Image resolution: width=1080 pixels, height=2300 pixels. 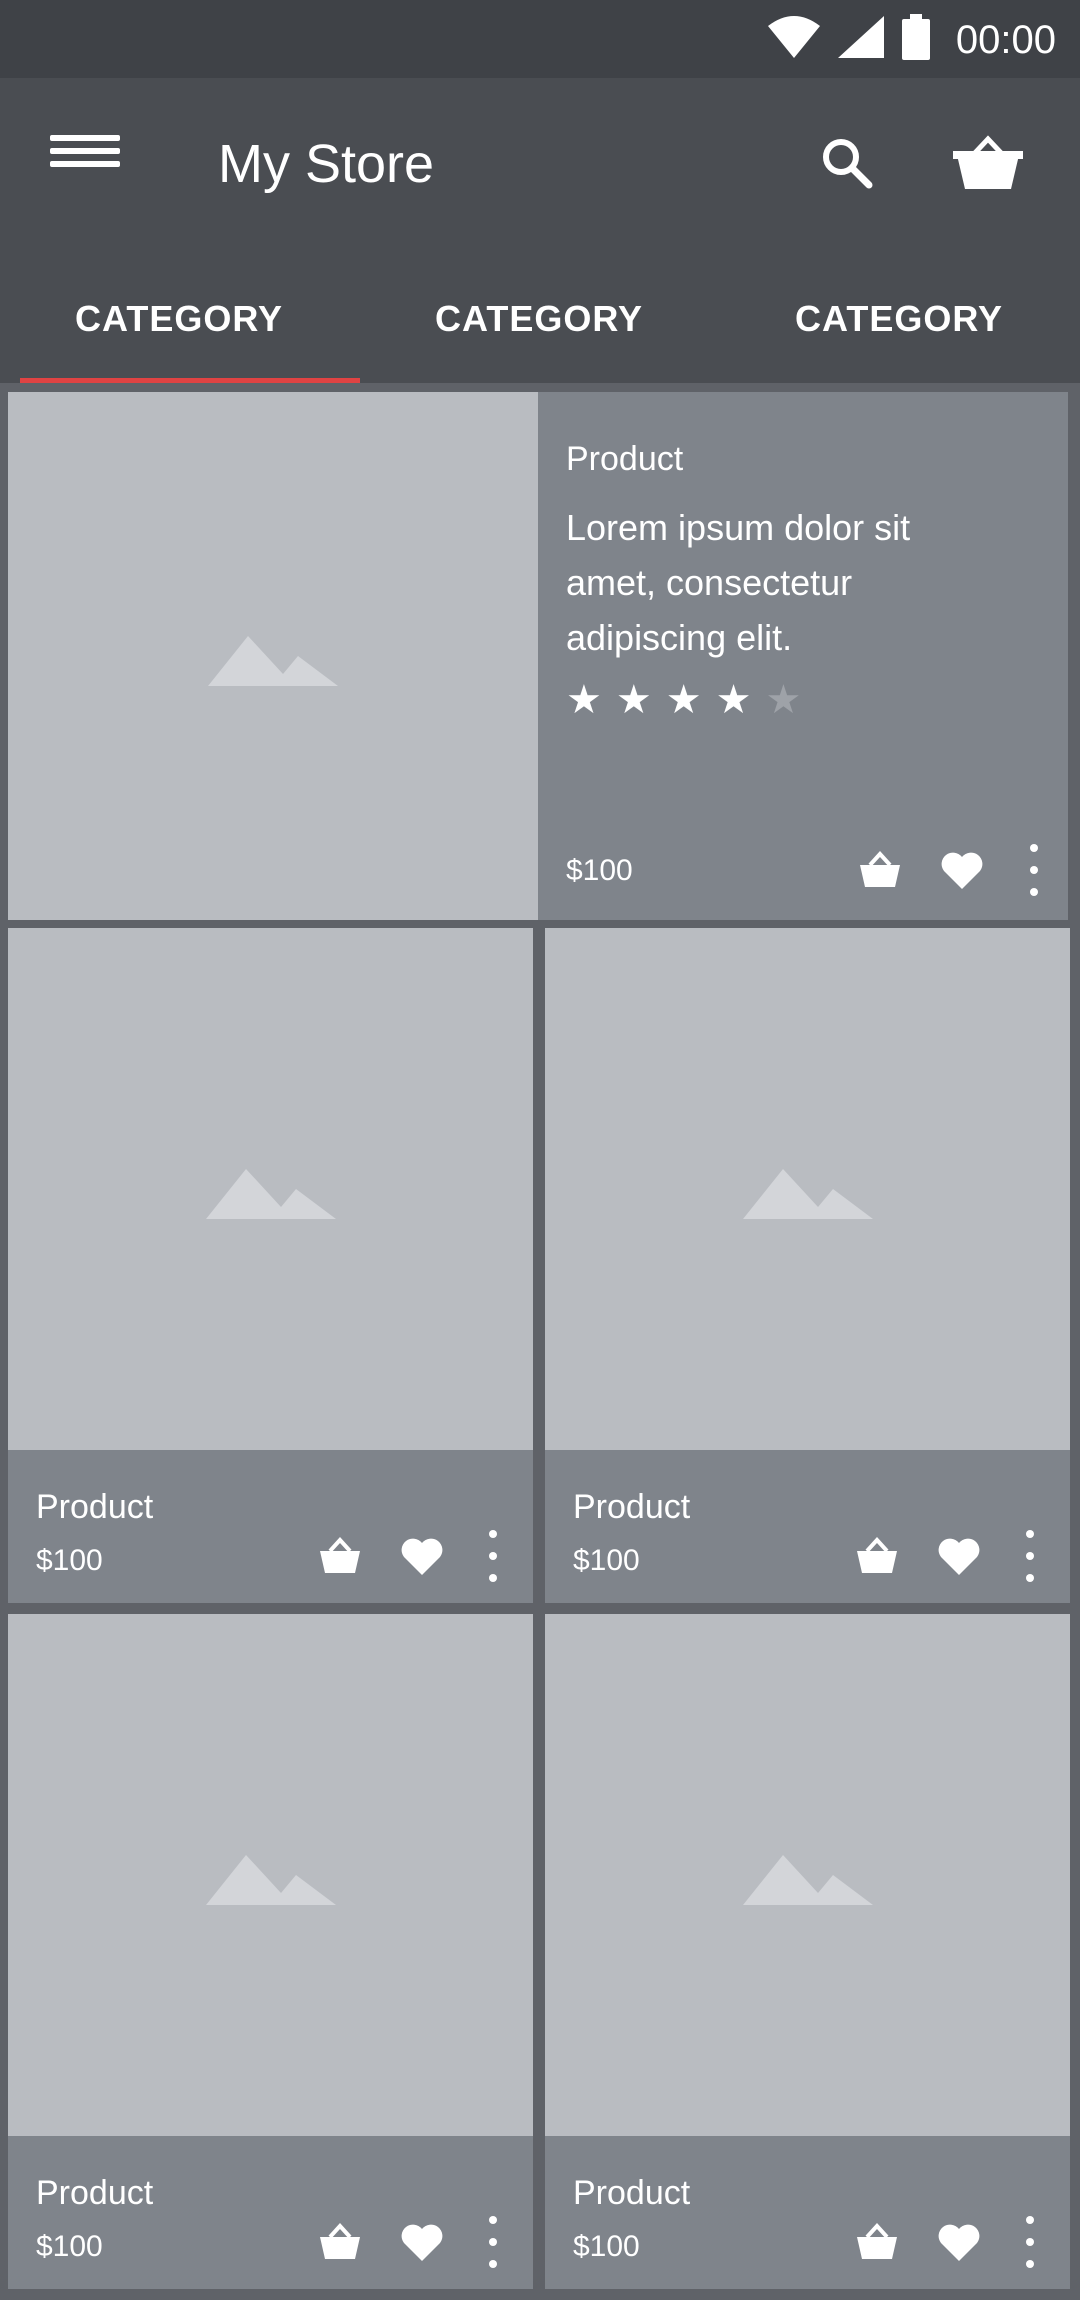 What do you see at coordinates (540, 153) in the screenshot?
I see `toolbar: My Store` at bounding box center [540, 153].